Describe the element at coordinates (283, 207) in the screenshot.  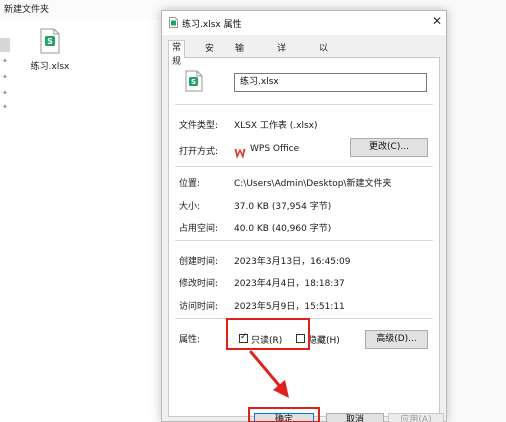
I see `size-value: 37.0 KB (37,954 字节)` at that location.